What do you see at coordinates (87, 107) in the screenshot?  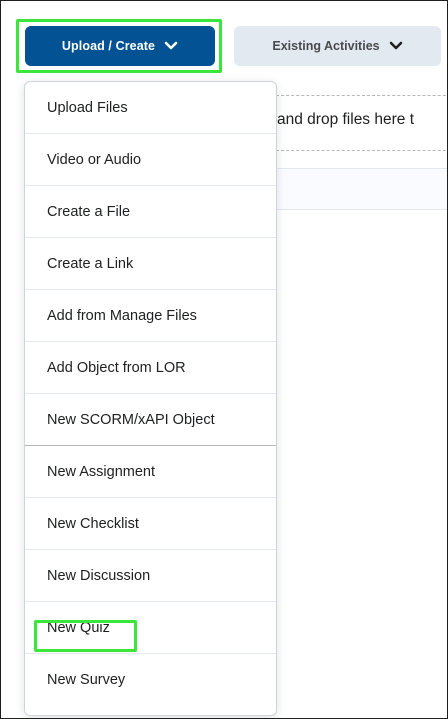 I see `menu-item-label: Upload Files` at bounding box center [87, 107].